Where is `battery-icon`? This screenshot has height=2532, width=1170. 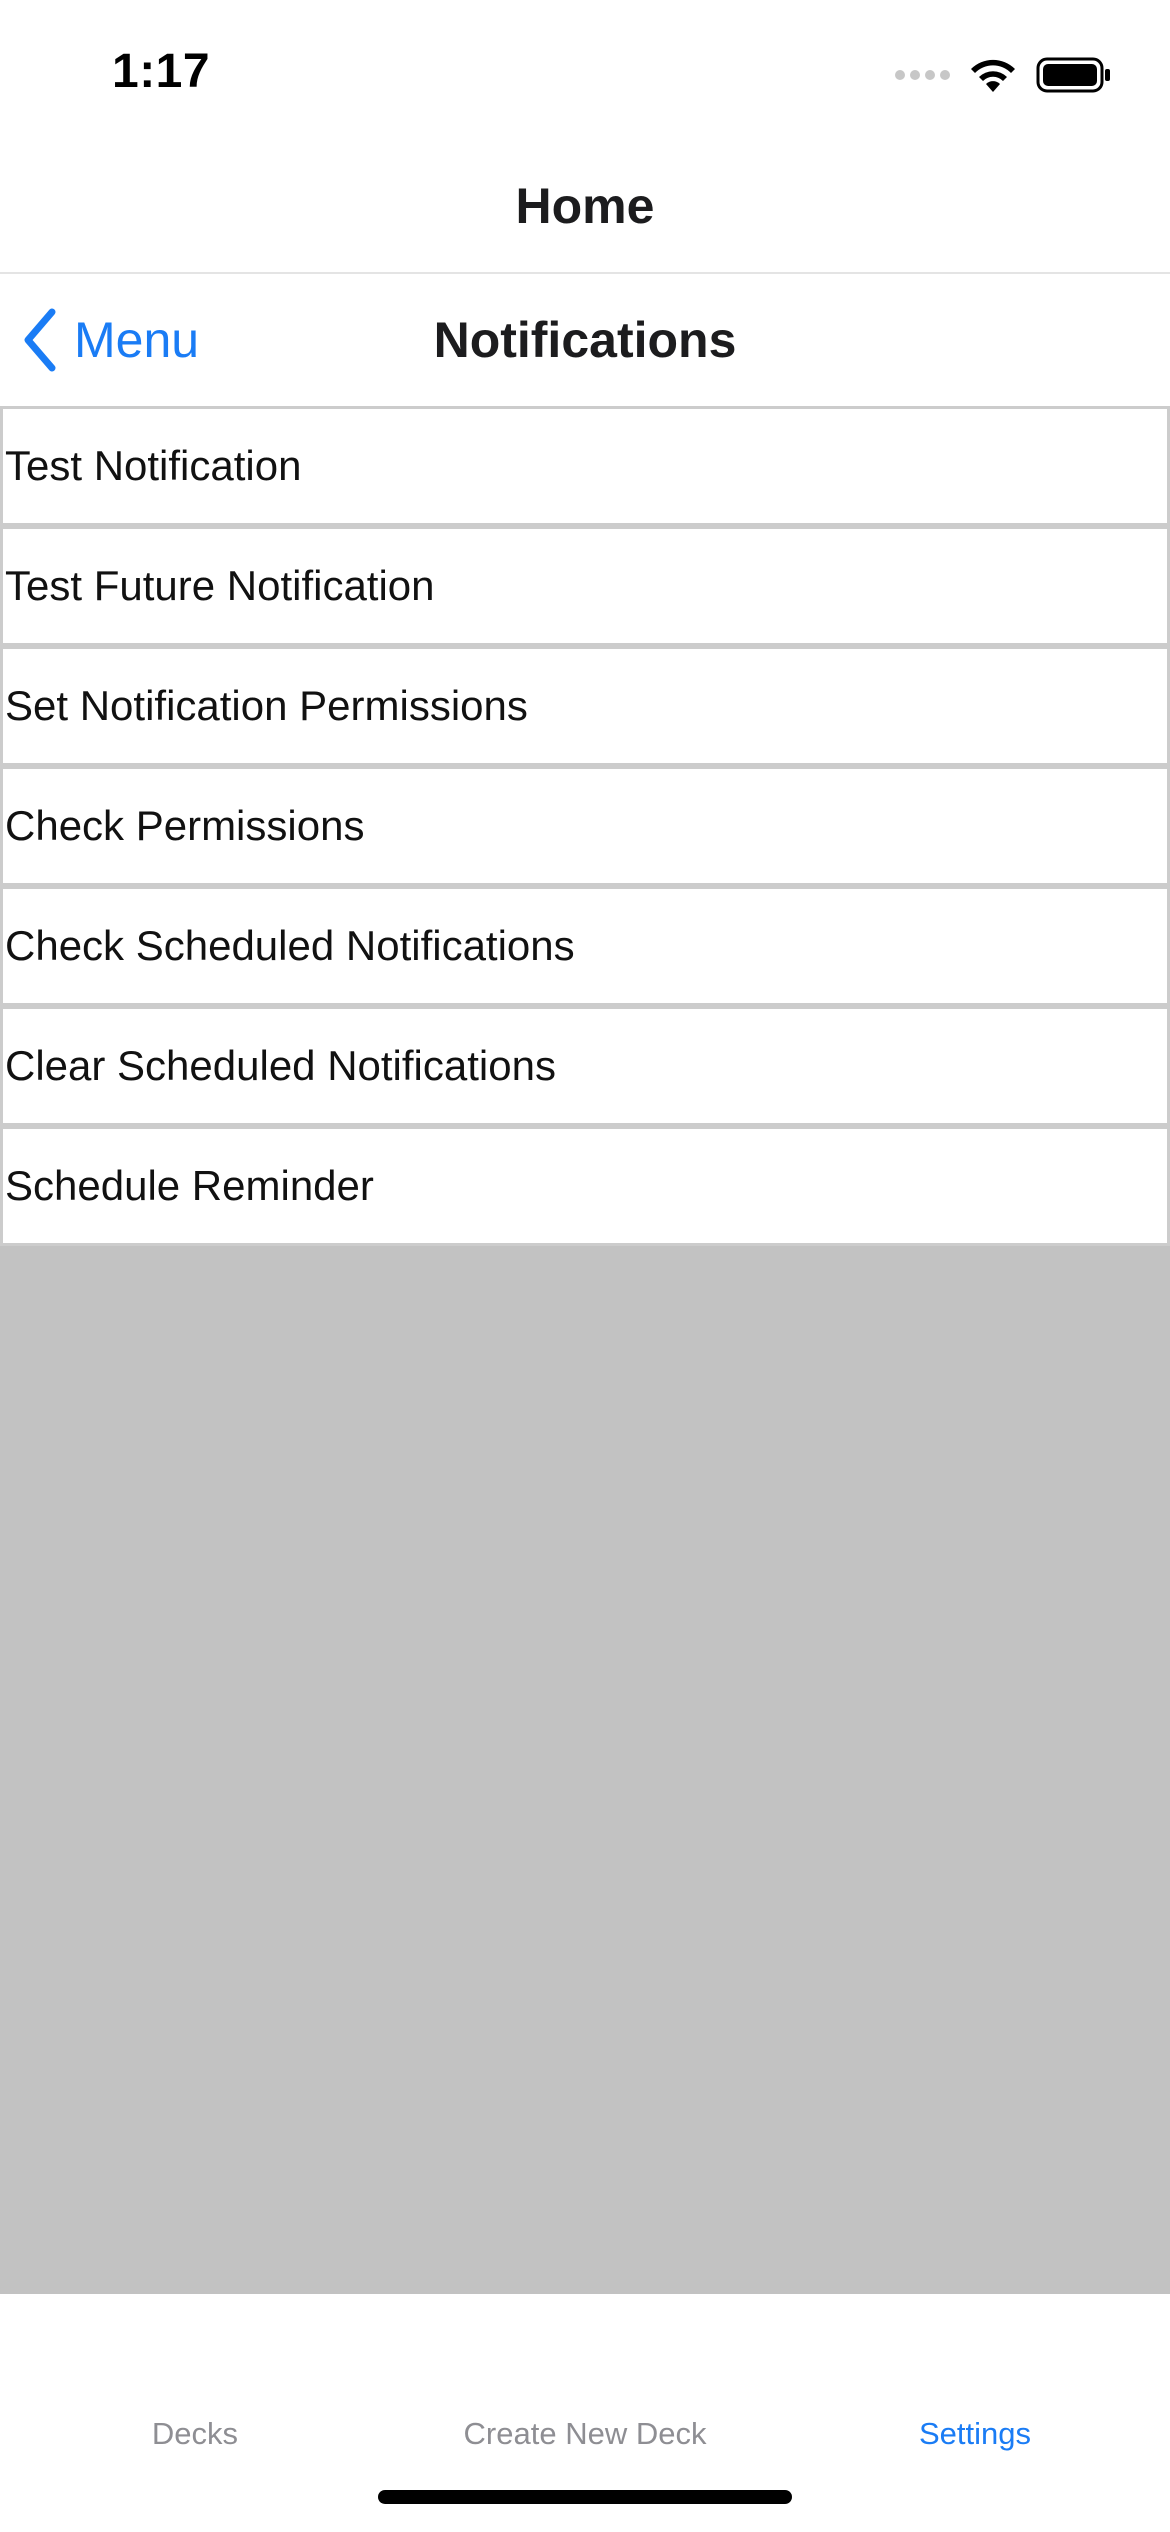
battery-icon is located at coordinates (1073, 75).